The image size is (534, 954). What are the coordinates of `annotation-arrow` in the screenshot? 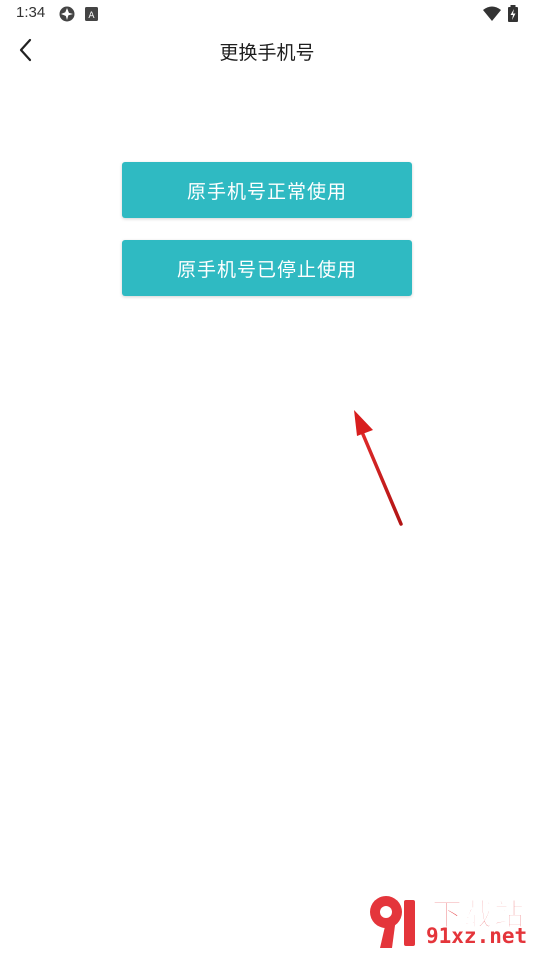 It's located at (380, 472).